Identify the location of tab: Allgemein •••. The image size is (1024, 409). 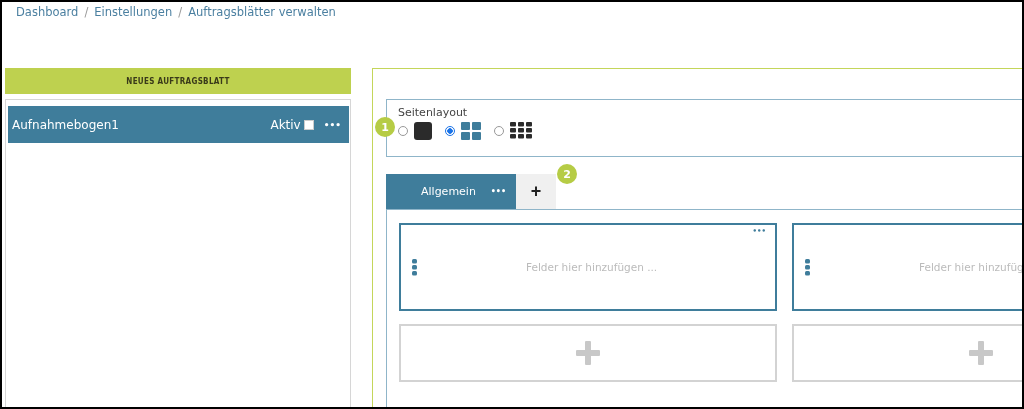
(451, 191).